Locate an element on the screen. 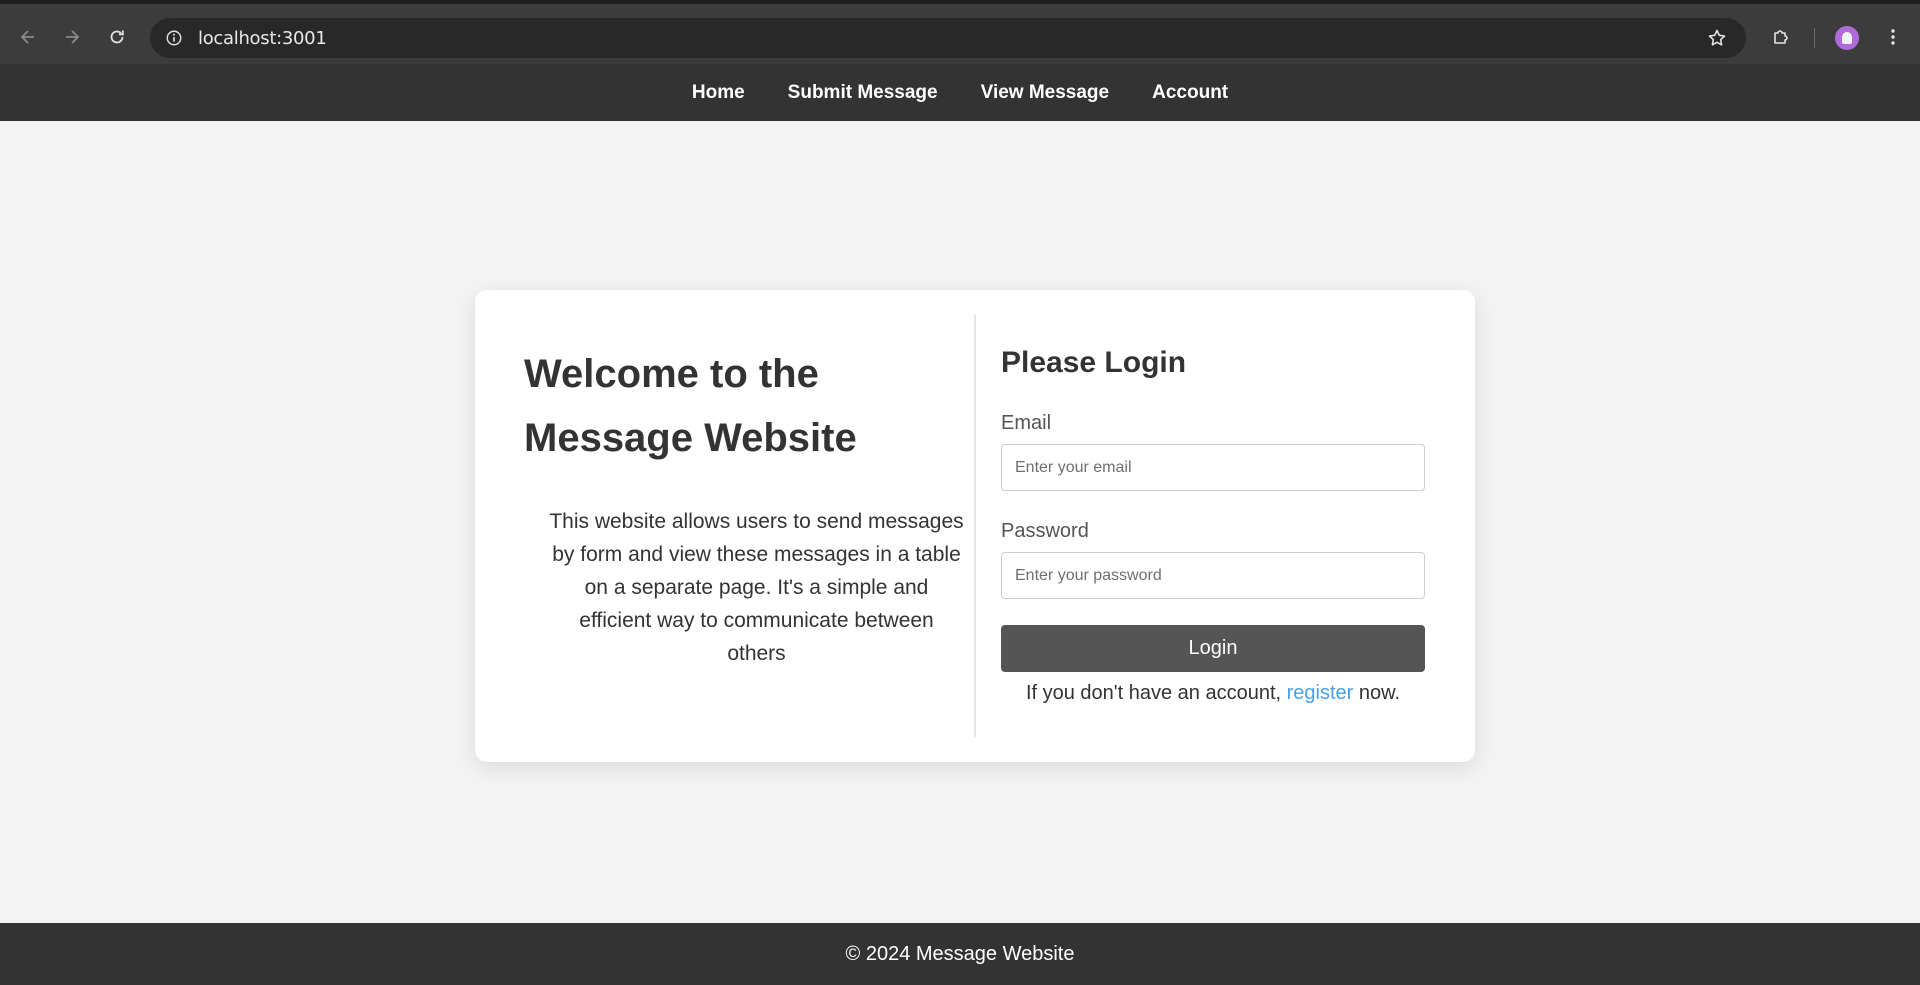 Image resolution: width=1920 pixels, height=985 pixels. email-field is located at coordinates (1213, 467).